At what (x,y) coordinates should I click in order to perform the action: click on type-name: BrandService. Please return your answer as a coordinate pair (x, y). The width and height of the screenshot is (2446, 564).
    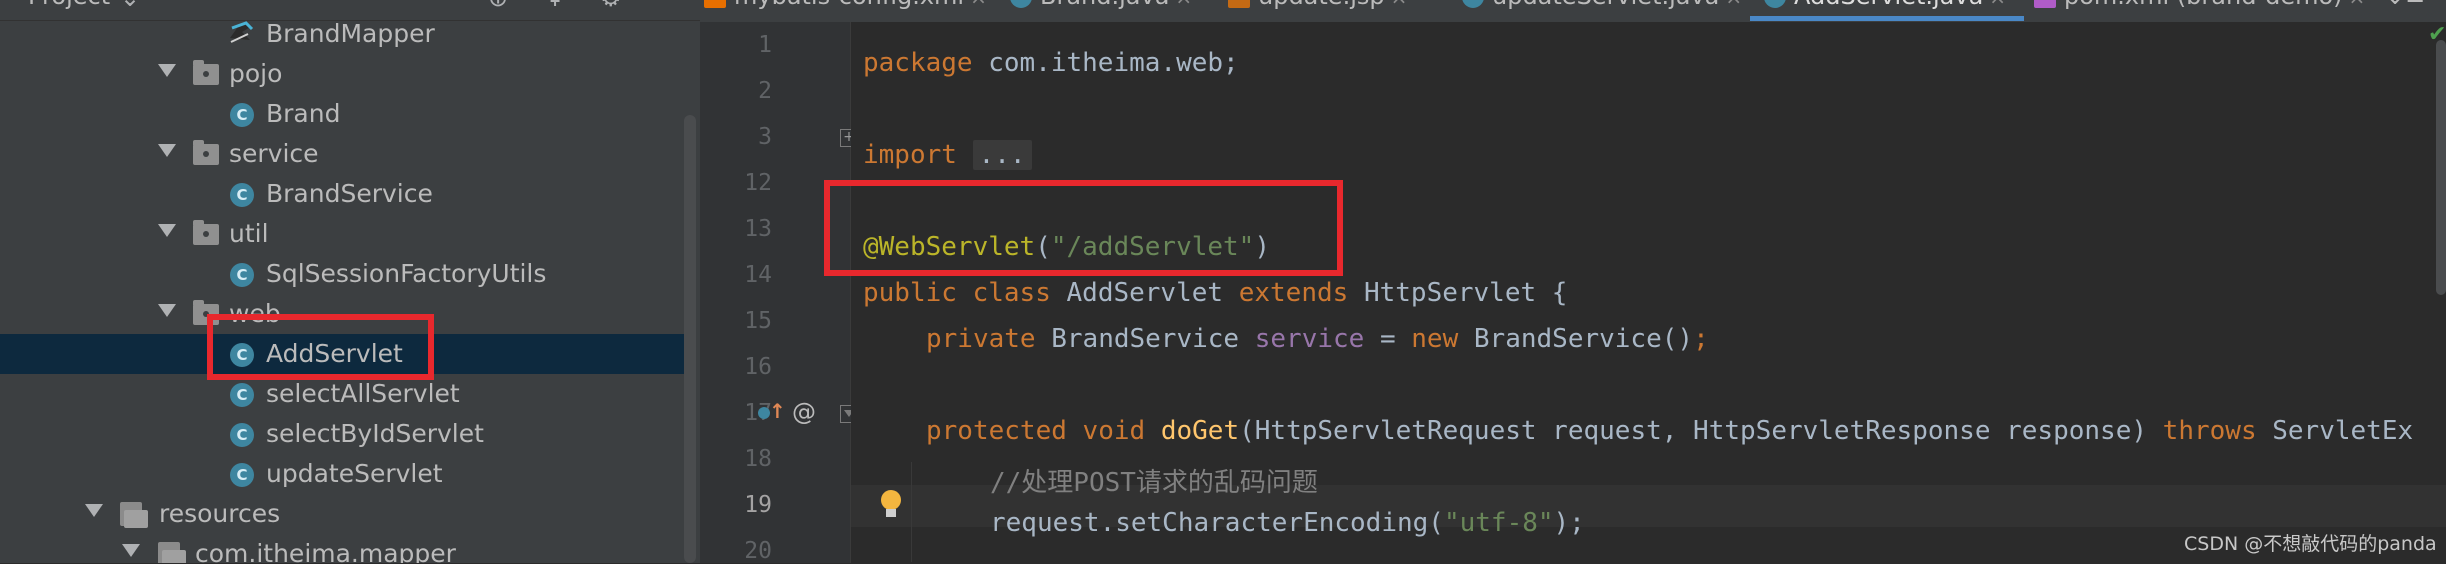
    Looking at the image, I should click on (1145, 339).